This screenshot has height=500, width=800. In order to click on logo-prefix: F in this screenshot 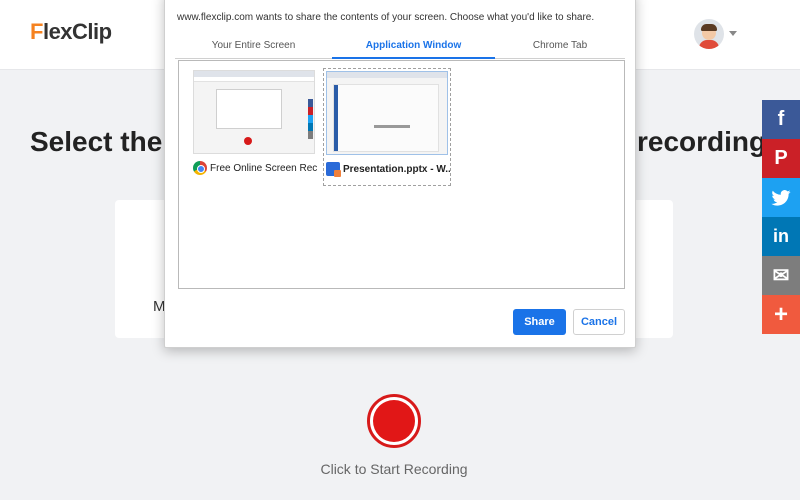, I will do `click(36, 31)`.